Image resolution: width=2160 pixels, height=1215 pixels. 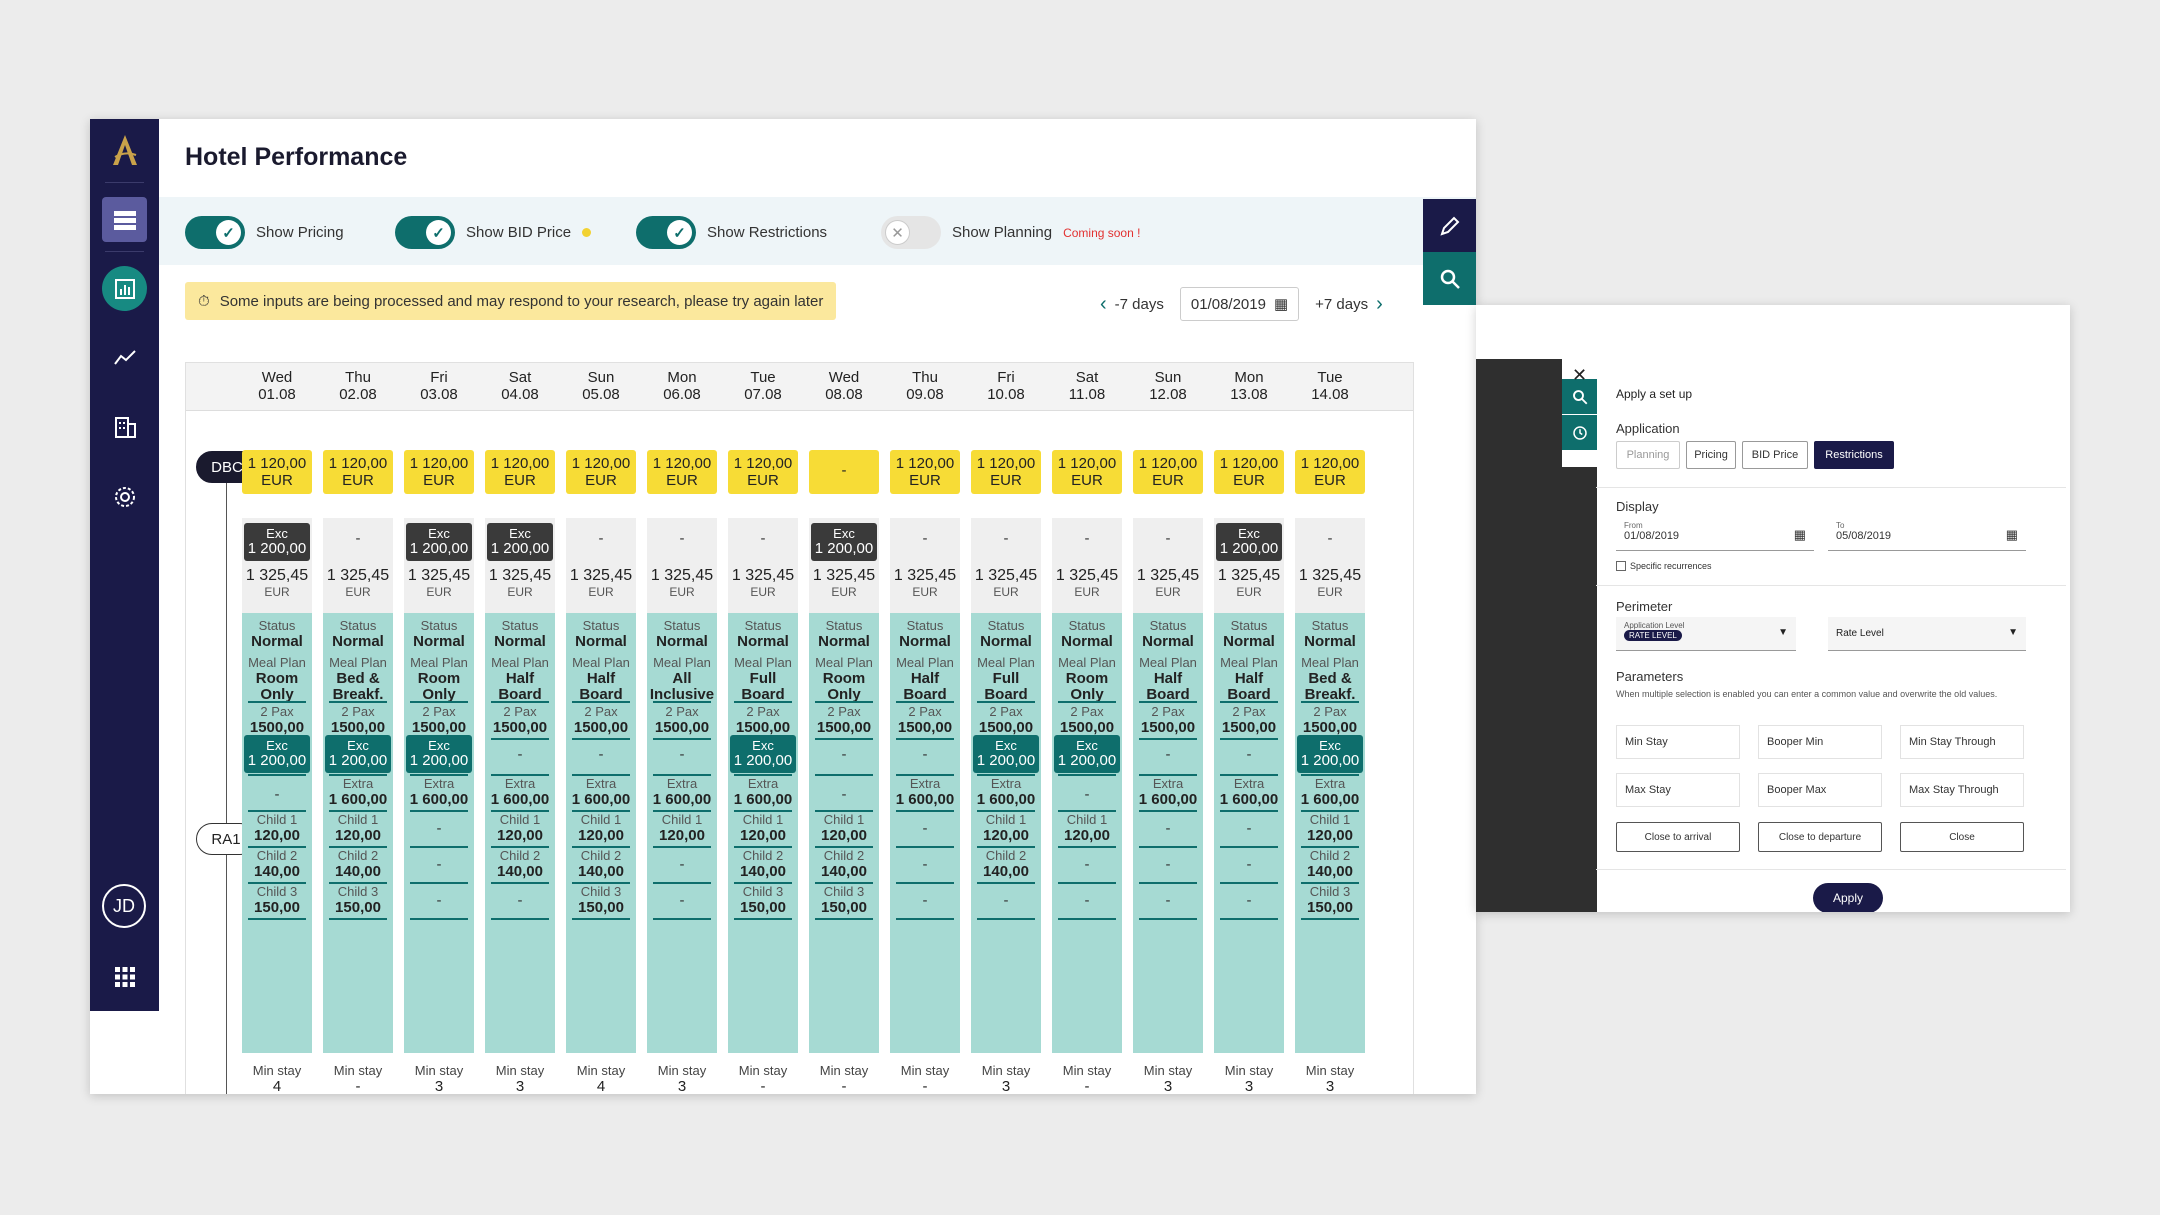 I want to click on close-button: Close, so click(x=1962, y=837).